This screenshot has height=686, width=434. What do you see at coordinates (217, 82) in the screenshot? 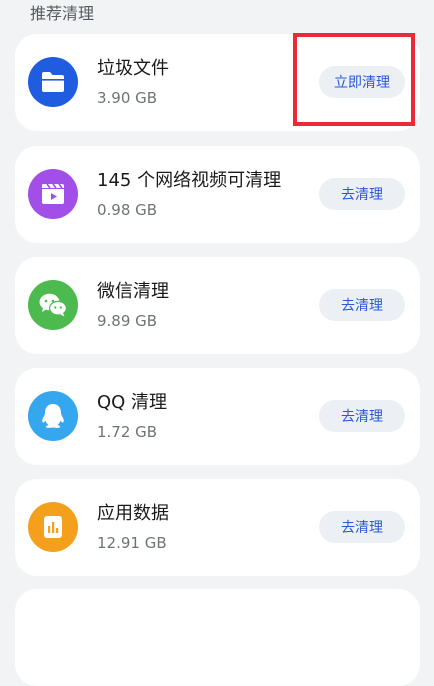
I see `junk-files-card: 垃圾文件 3.90 GB 立即清理` at bounding box center [217, 82].